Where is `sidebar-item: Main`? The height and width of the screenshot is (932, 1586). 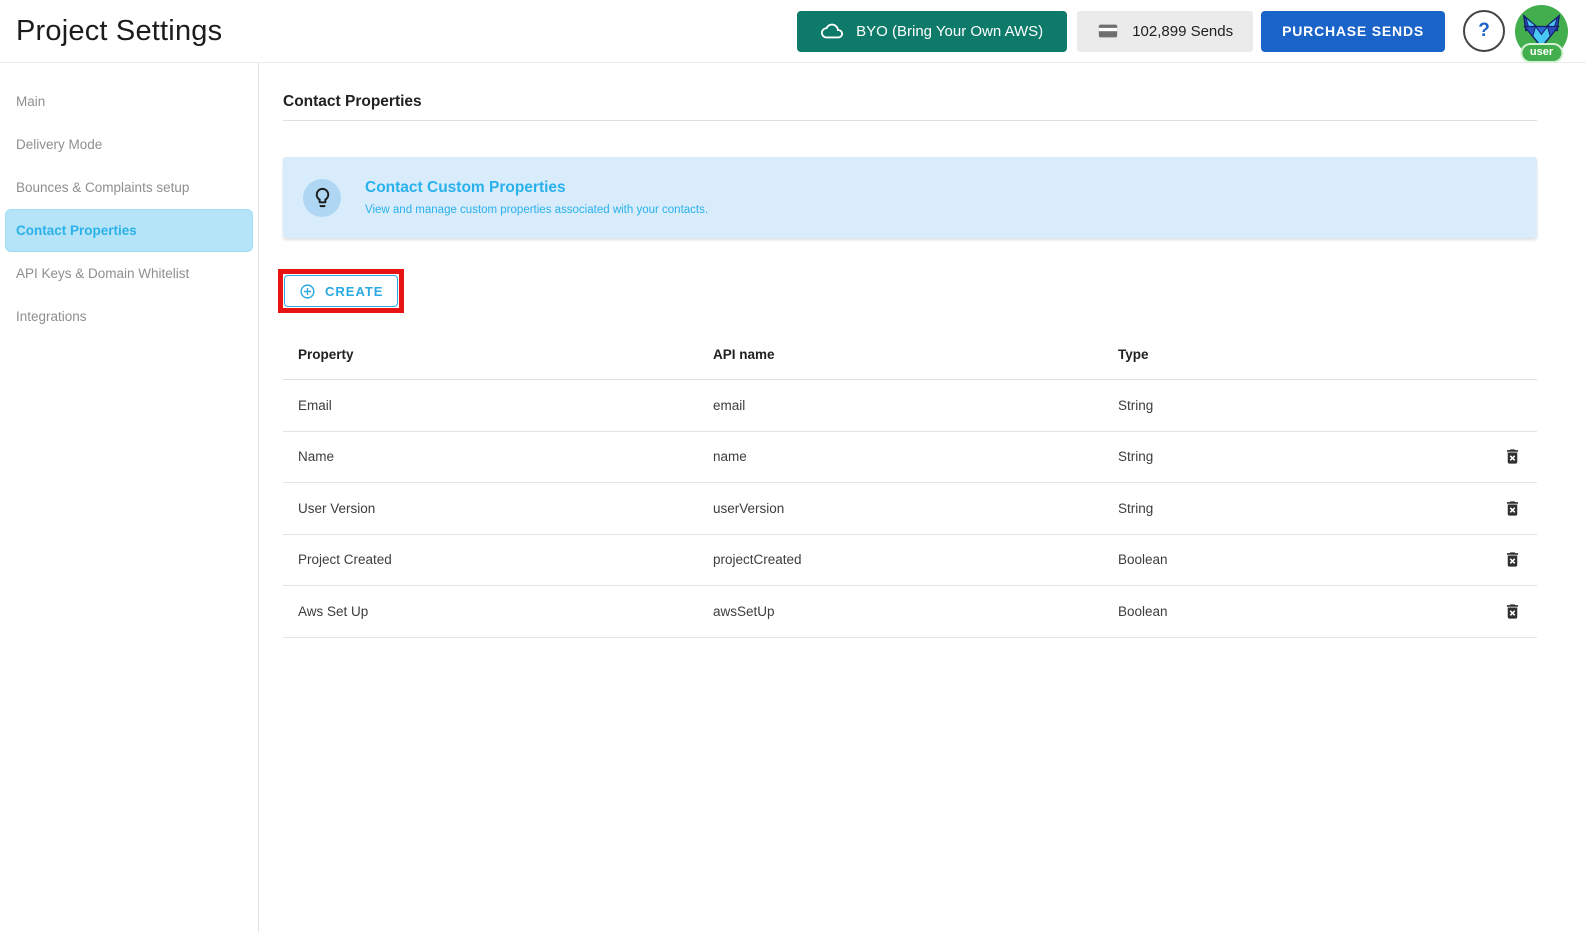 sidebar-item: Main is located at coordinates (129, 101).